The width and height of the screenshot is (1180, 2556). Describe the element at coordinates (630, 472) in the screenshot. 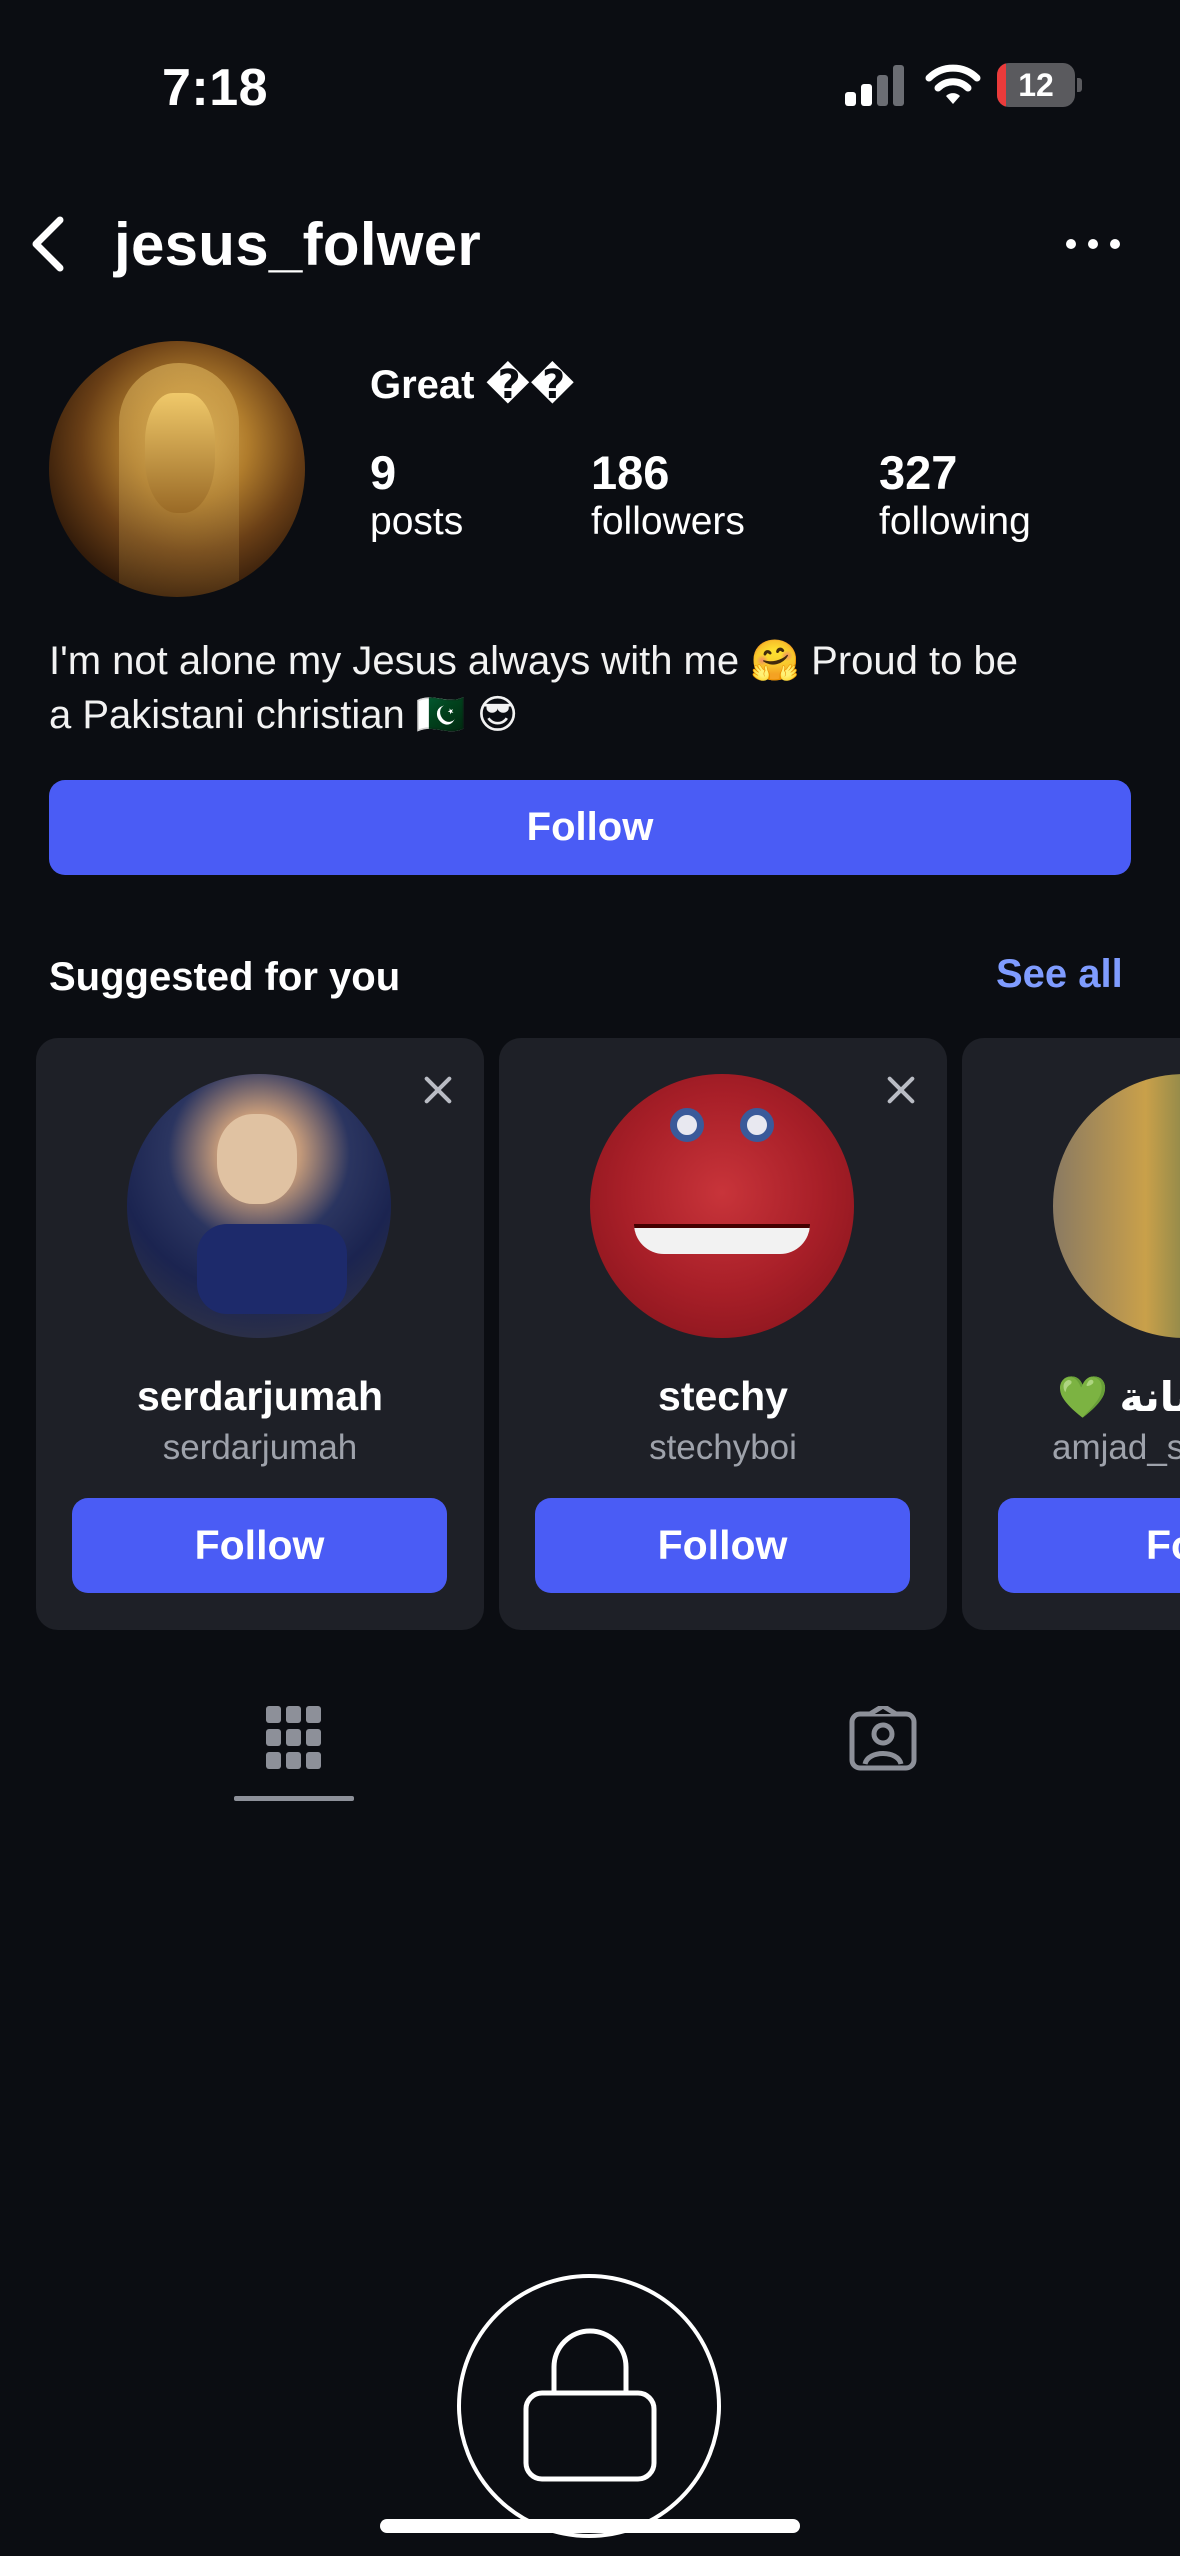

I see `stat-followers-value: 186` at that location.